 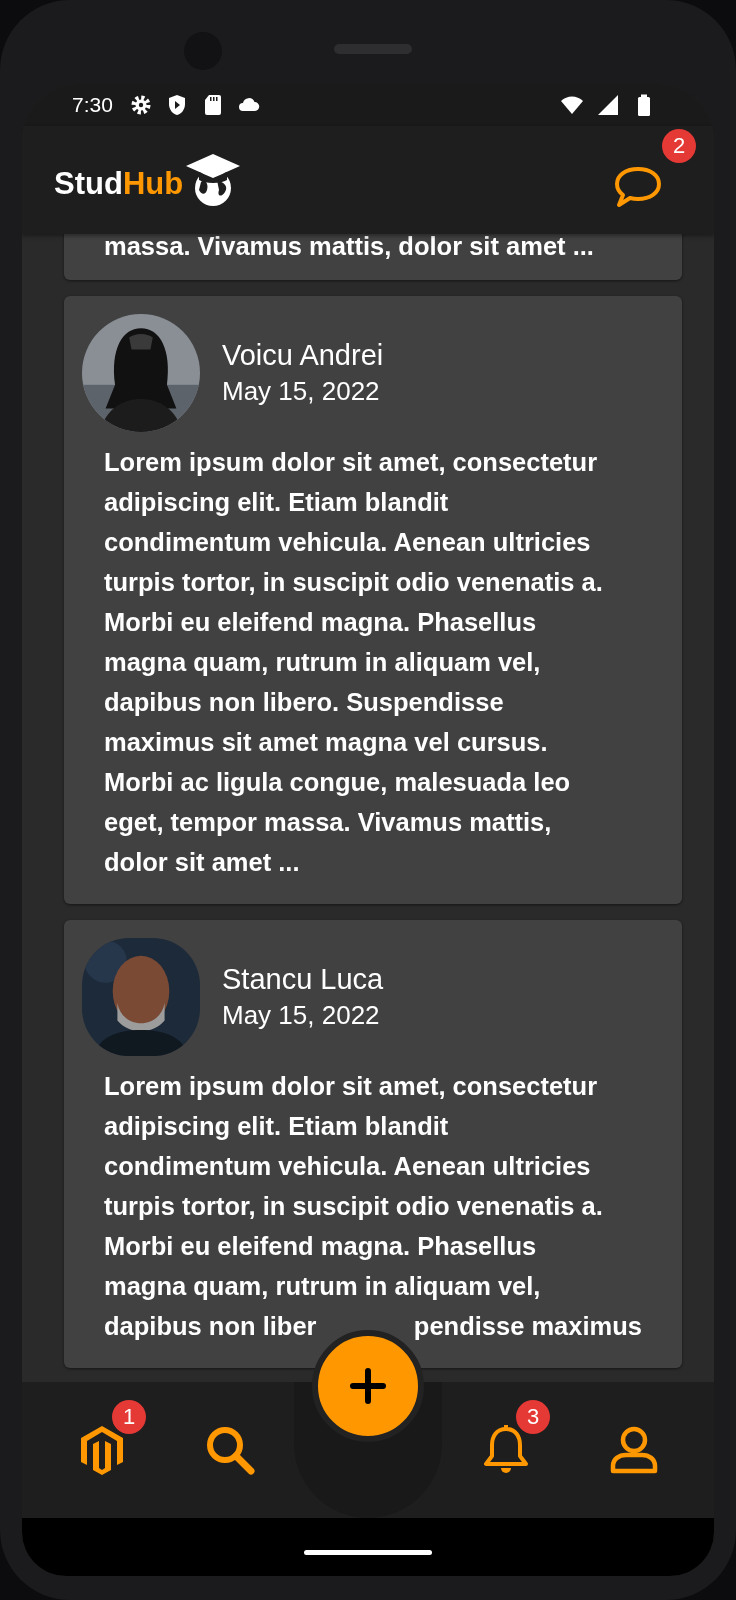 I want to click on graduation-globe-icon, so click(x=213, y=180).